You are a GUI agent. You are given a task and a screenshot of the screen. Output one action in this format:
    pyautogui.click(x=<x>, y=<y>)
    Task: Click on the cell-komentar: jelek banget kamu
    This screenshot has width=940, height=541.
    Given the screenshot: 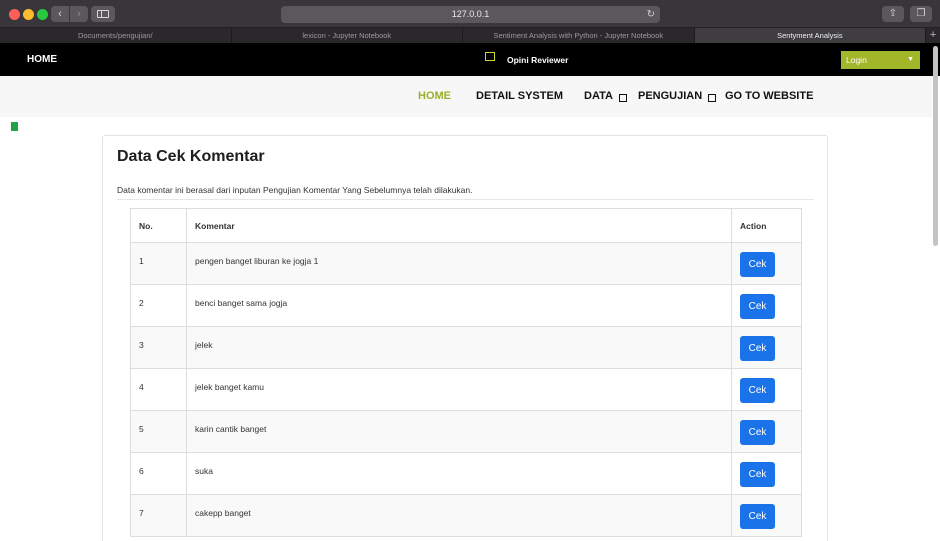 What is the action you would take?
    pyautogui.click(x=459, y=389)
    